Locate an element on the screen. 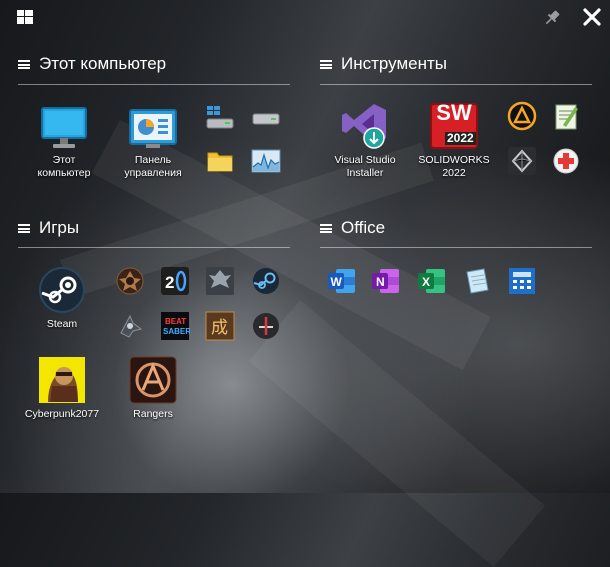 Image resolution: width=610 pixels, height=567 pixels. group-header-office: Office is located at coordinates (352, 228).